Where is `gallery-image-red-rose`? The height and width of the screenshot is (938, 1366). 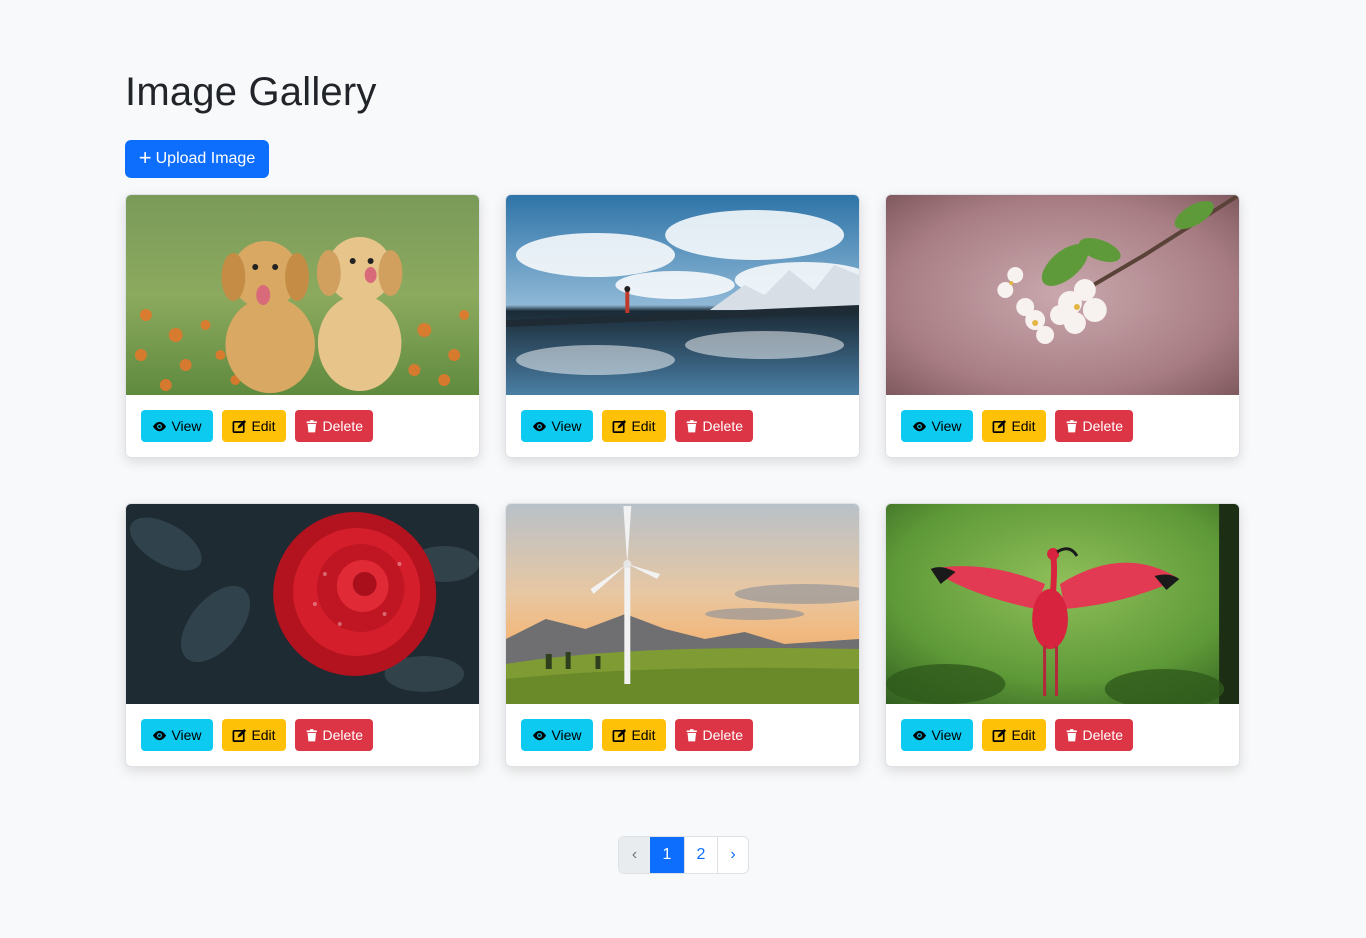
gallery-image-red-rose is located at coordinates (302, 604).